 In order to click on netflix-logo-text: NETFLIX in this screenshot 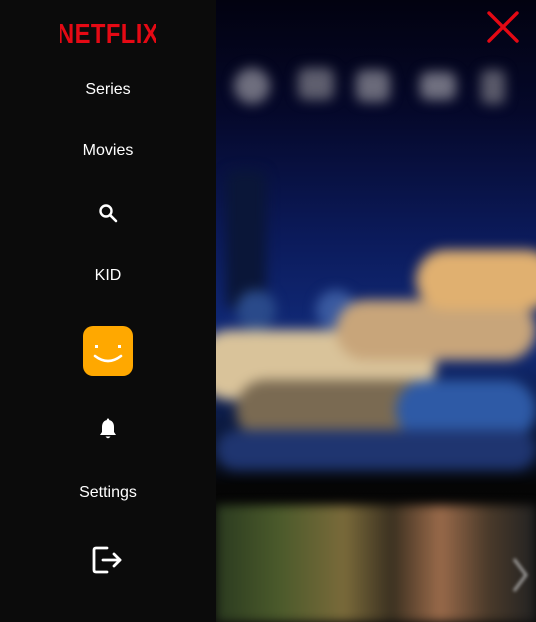, I will do `click(108, 32)`.